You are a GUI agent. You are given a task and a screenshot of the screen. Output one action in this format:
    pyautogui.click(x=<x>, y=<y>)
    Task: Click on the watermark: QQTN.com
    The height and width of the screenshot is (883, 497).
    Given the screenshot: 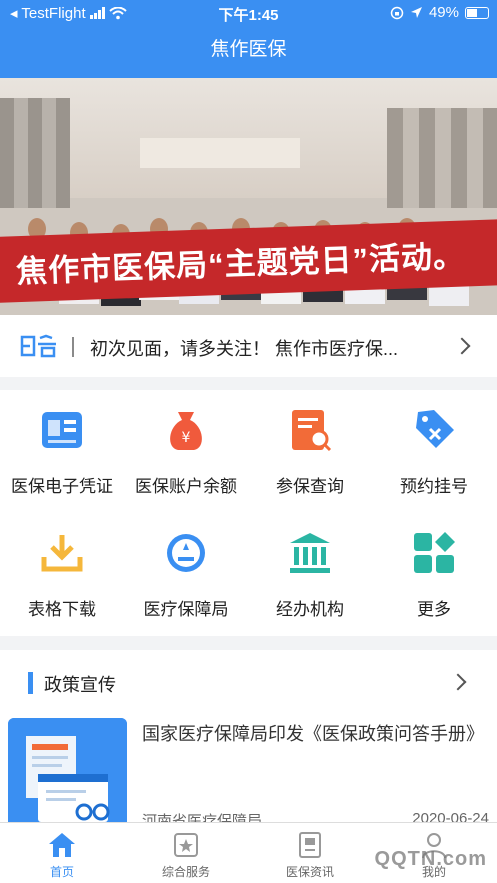 What is the action you would take?
    pyautogui.click(x=430, y=859)
    